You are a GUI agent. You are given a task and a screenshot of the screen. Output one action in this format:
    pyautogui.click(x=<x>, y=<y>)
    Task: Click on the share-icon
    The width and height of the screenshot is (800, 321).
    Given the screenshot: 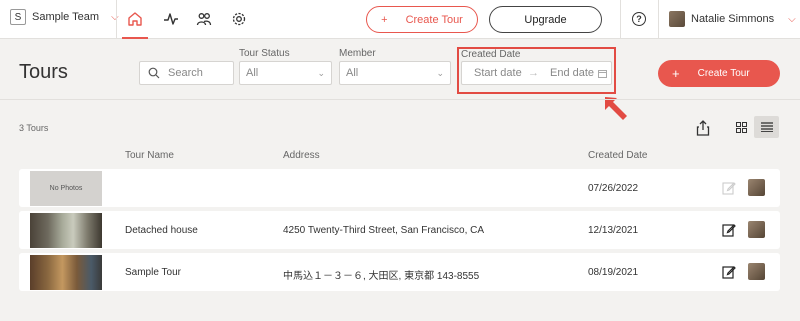 What is the action you would take?
    pyautogui.click(x=703, y=128)
    